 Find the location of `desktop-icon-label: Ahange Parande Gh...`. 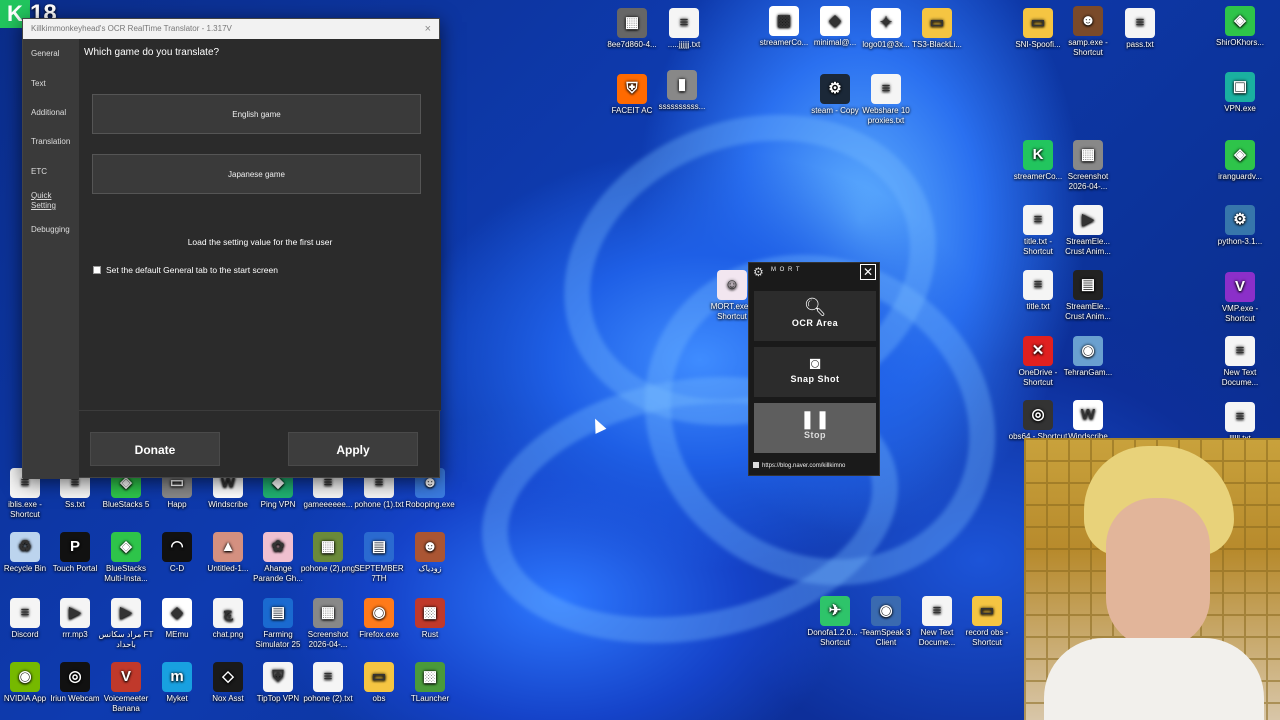

desktop-icon-label: Ahange Parande Gh... is located at coordinates (278, 573).